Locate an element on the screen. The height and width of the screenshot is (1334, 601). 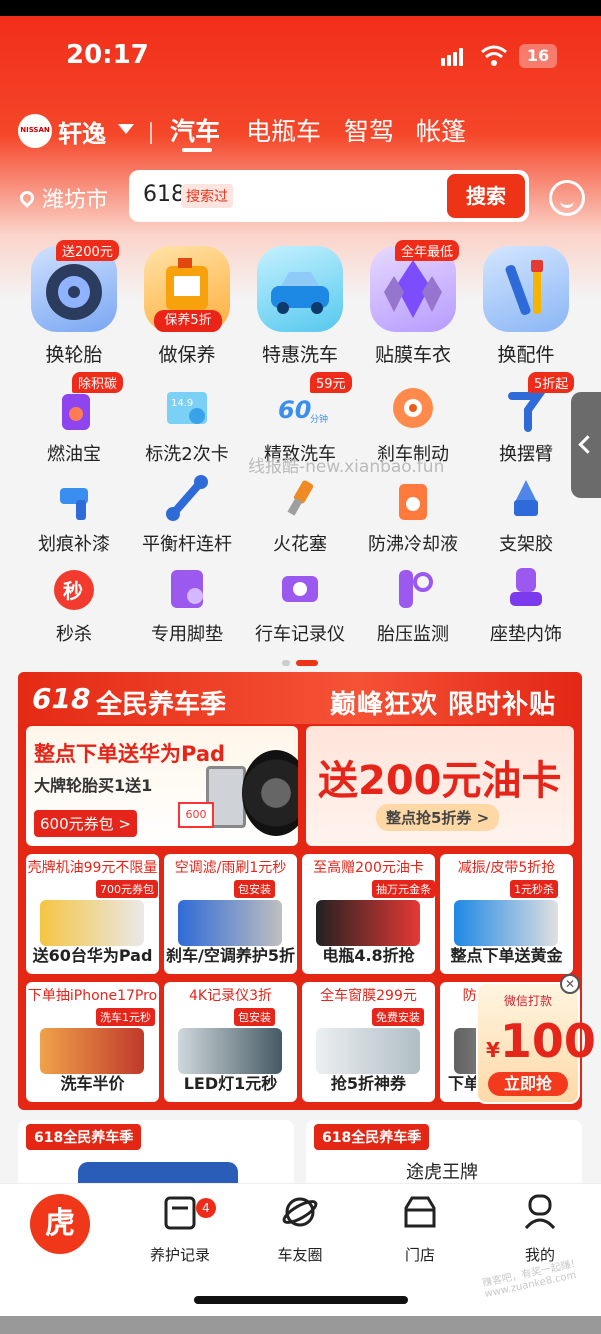
svg-text: 60 is located at coordinates (294, 410).